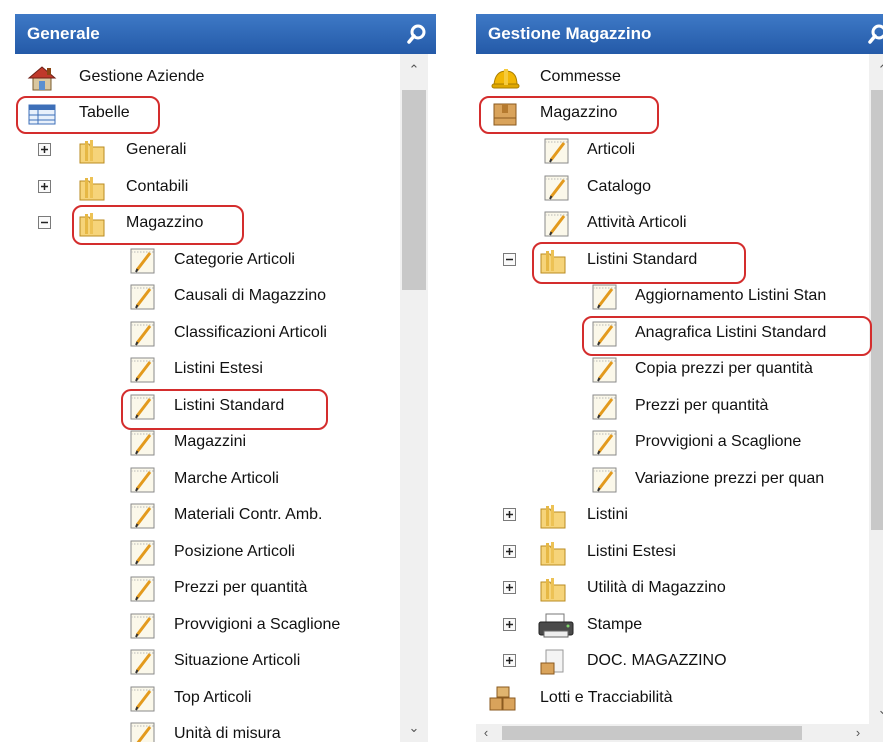 This screenshot has width=883, height=742. I want to click on tree-item-label: Provvigioni a Scaglione, so click(718, 441).